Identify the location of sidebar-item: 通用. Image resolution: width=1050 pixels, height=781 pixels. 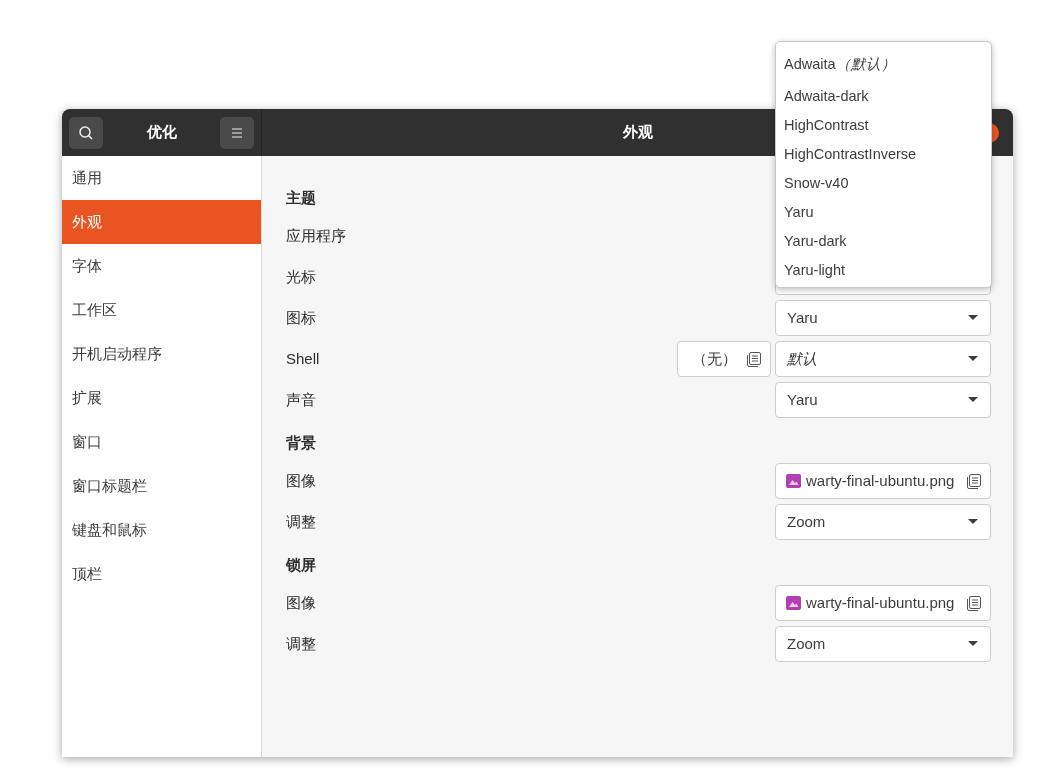
(161, 178).